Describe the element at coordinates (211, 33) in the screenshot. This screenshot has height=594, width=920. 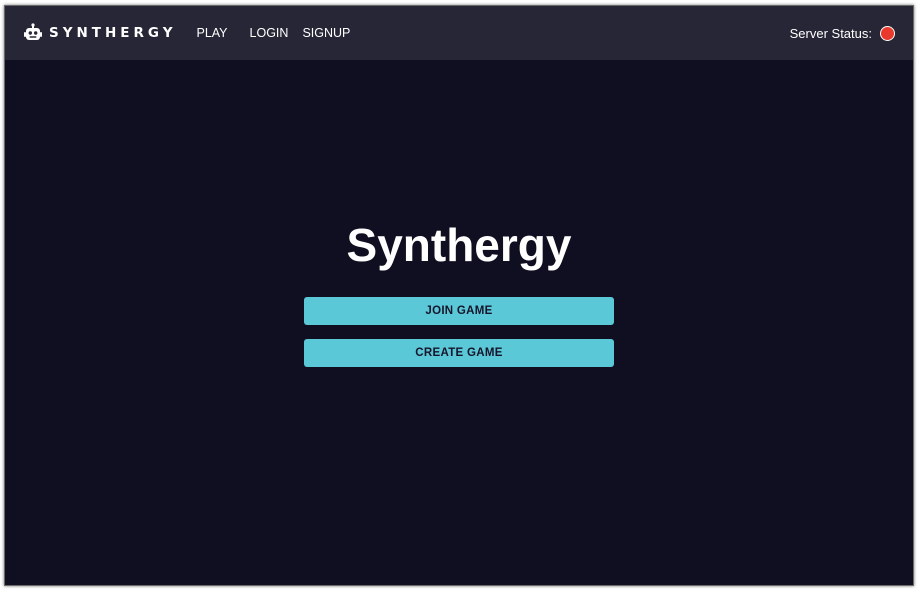
I see `nav-play-link: PLAY` at that location.